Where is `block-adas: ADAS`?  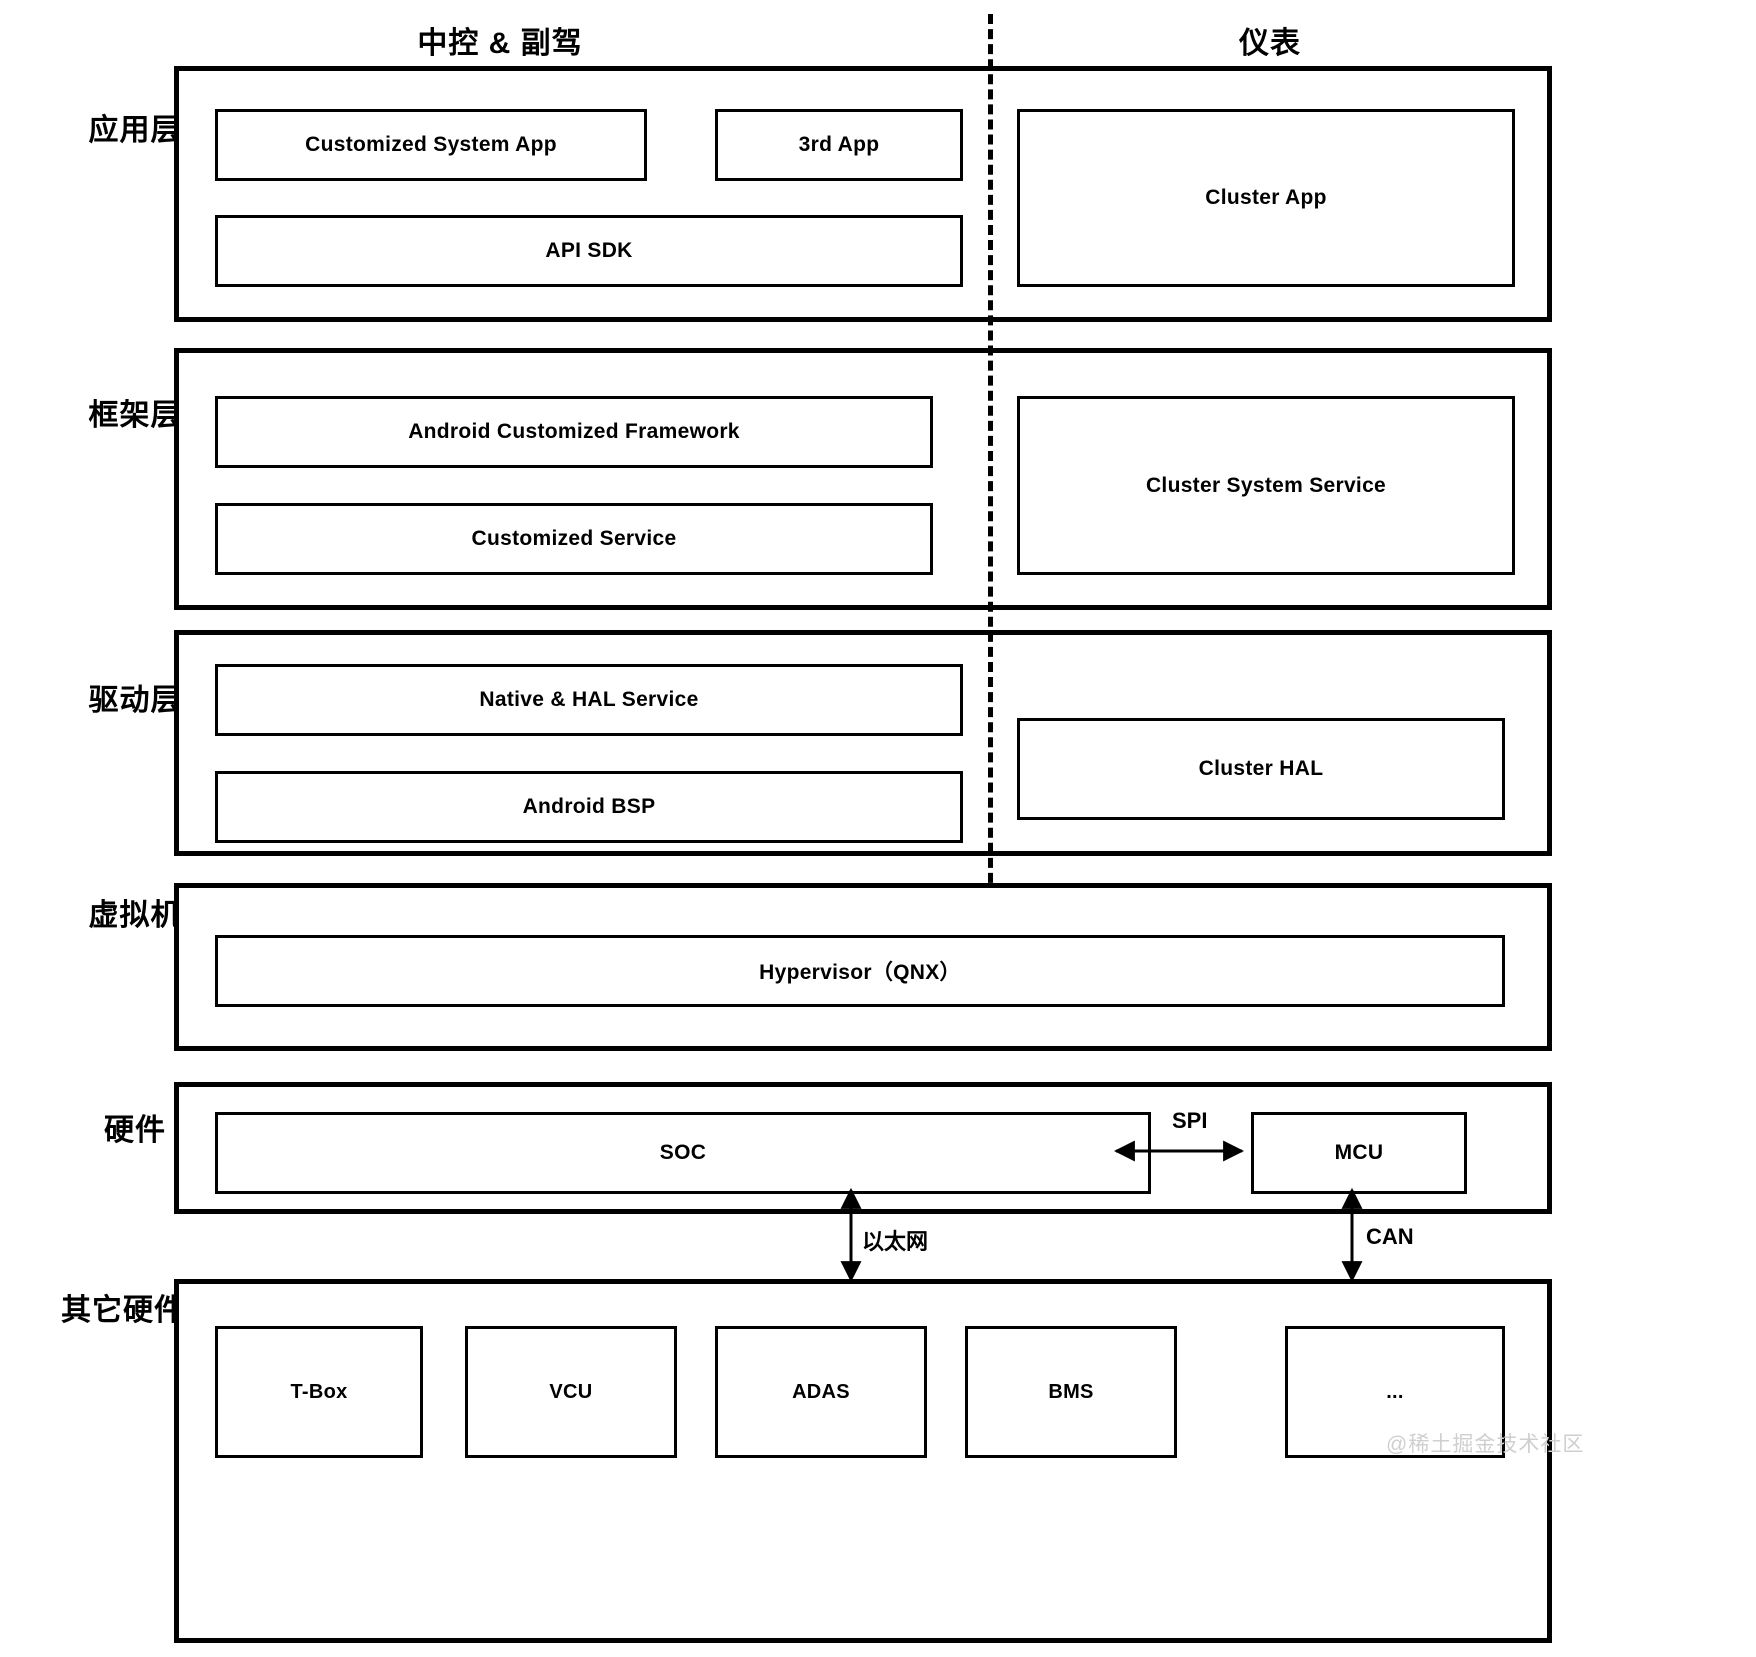 block-adas: ADAS is located at coordinates (821, 1392).